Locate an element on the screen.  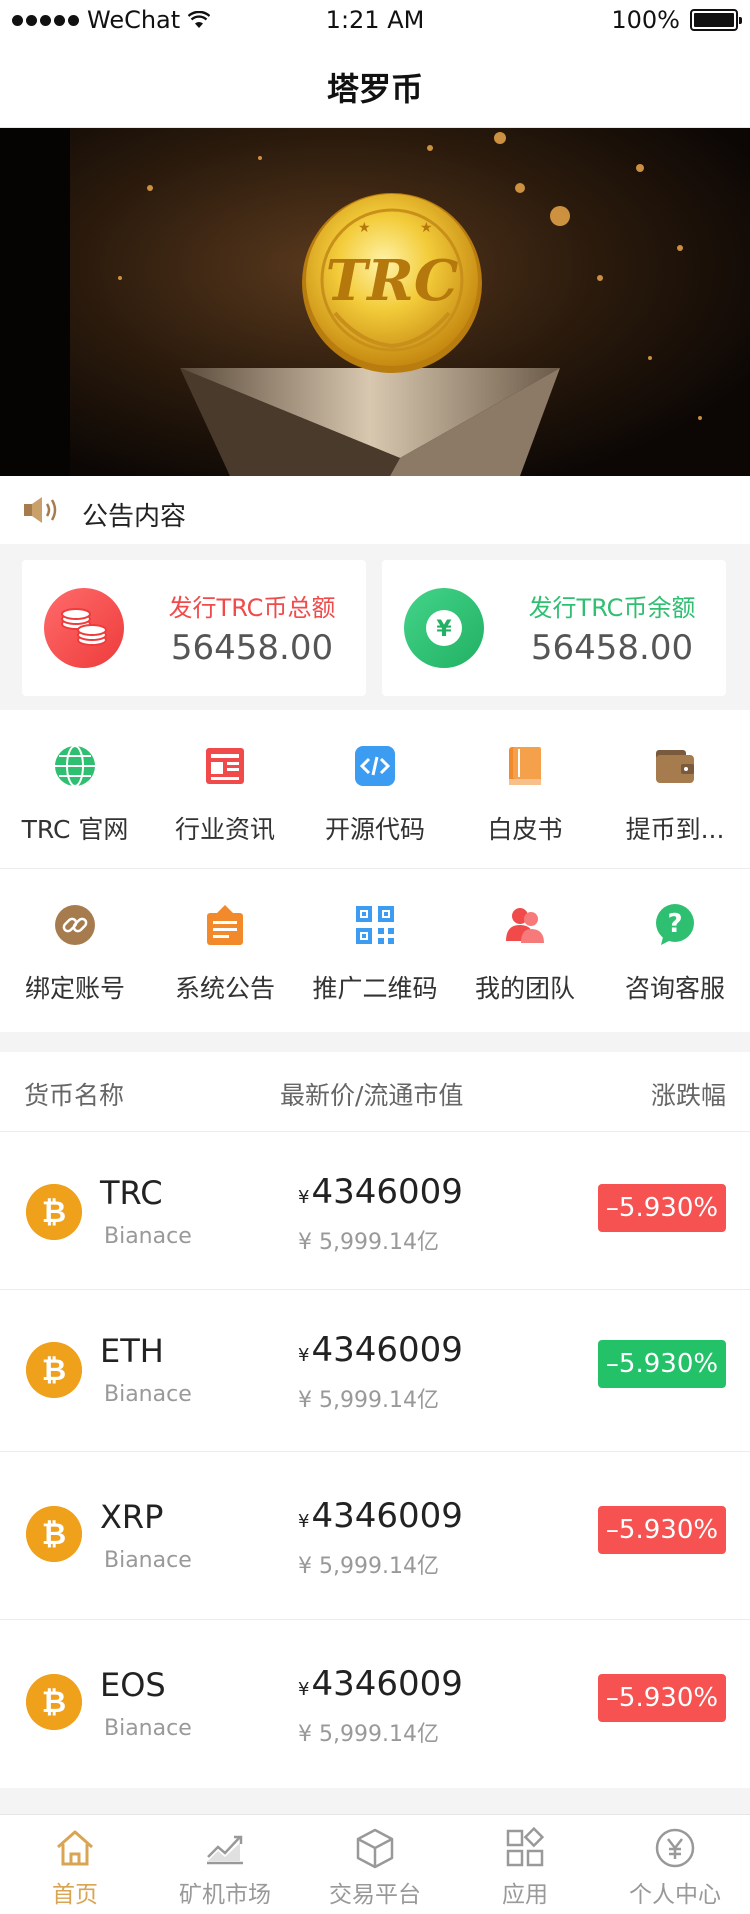
tab-home: 首页 is located at coordinates (75, 1864).